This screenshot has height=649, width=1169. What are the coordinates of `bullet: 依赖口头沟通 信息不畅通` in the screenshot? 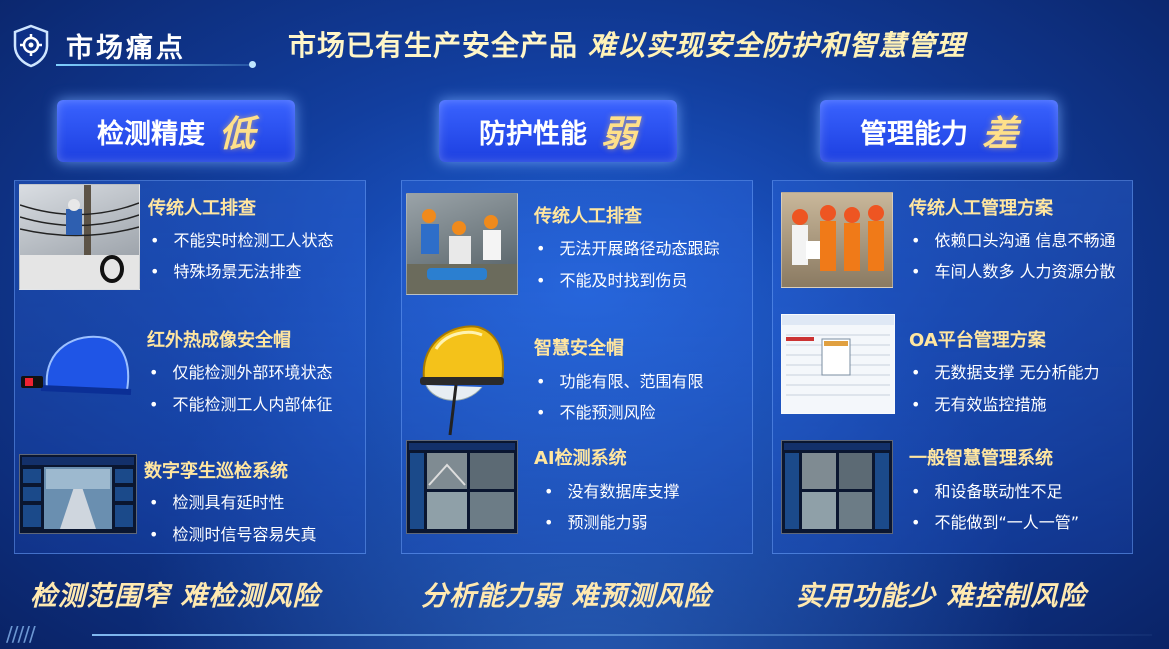 It's located at (1012, 239).